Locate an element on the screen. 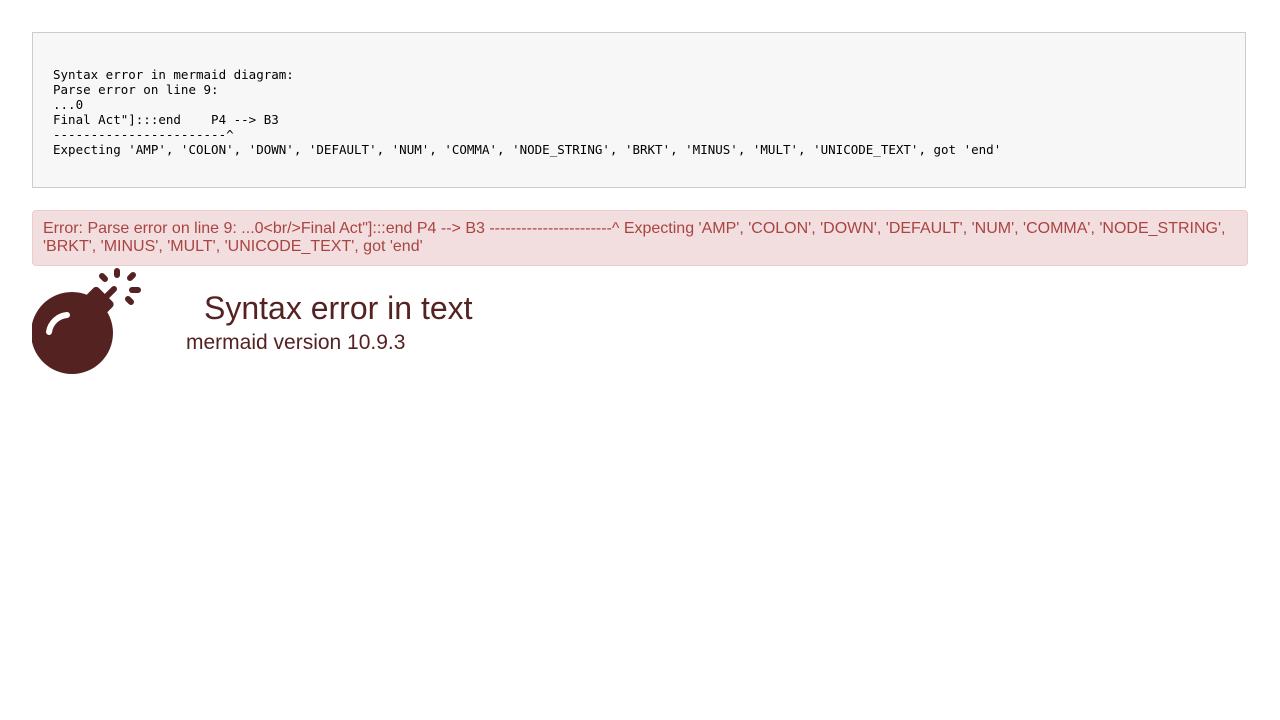 The width and height of the screenshot is (1280, 720). code-line: -----------------------^ is located at coordinates (143, 134).